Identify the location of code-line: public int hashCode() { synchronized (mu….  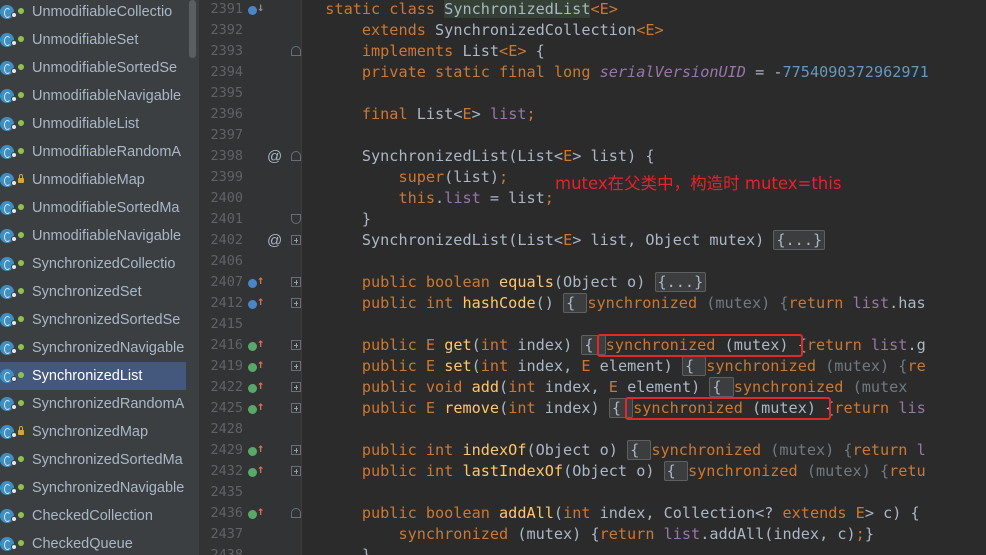
(616, 303).